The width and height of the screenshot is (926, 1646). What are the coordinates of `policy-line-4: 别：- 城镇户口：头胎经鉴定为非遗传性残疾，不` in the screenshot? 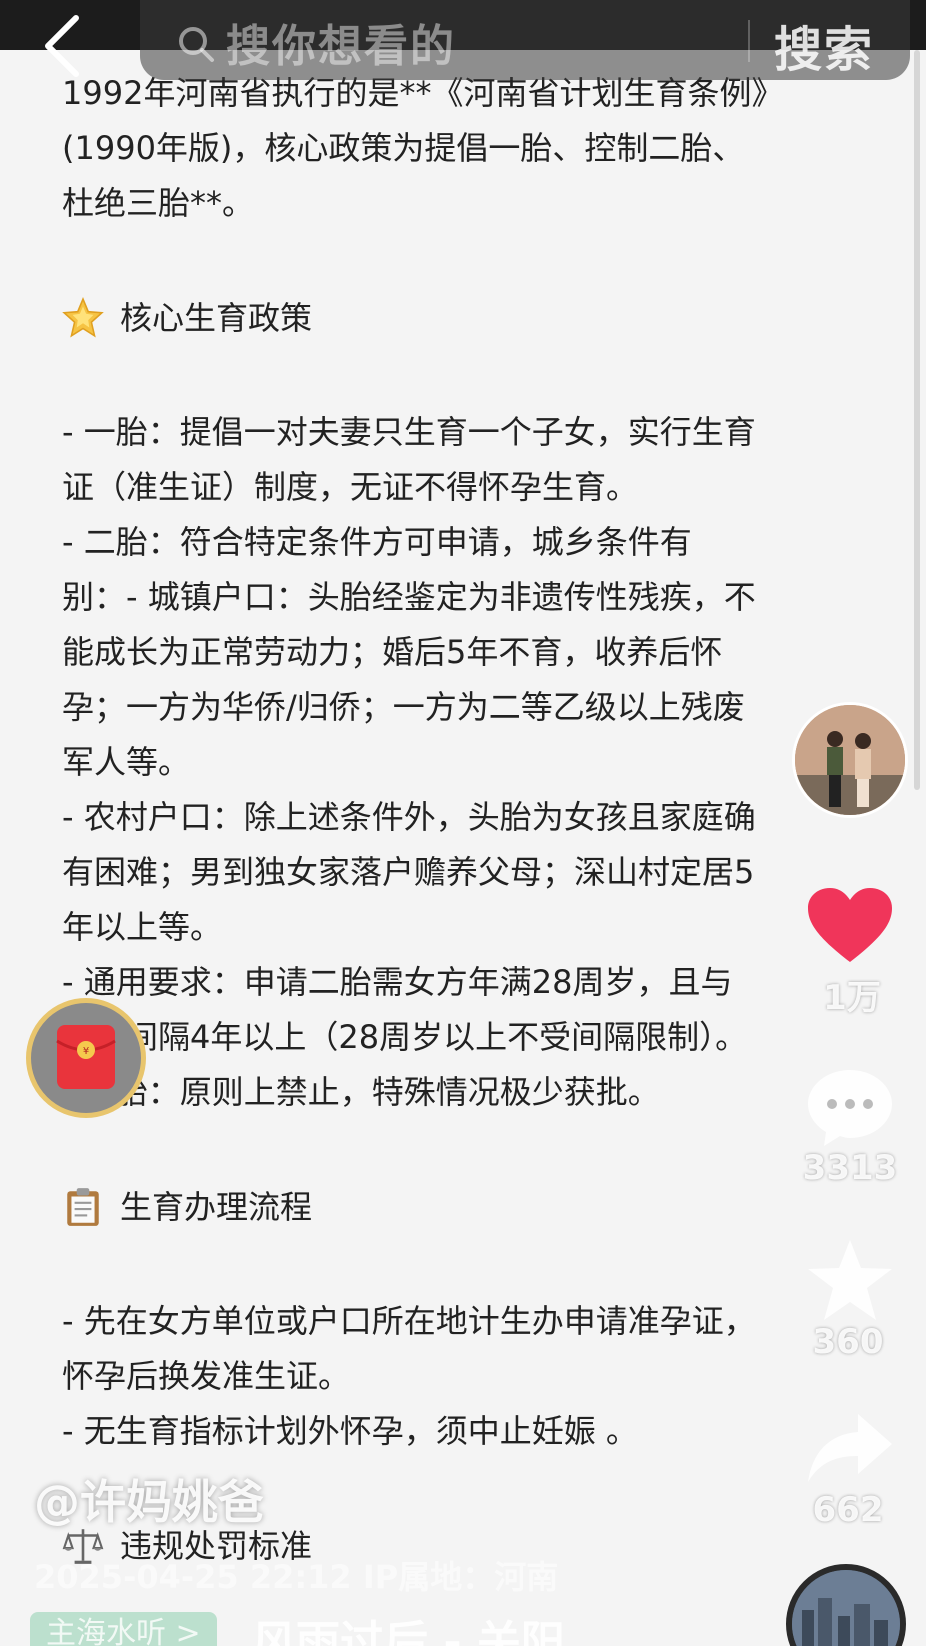 It's located at (409, 597).